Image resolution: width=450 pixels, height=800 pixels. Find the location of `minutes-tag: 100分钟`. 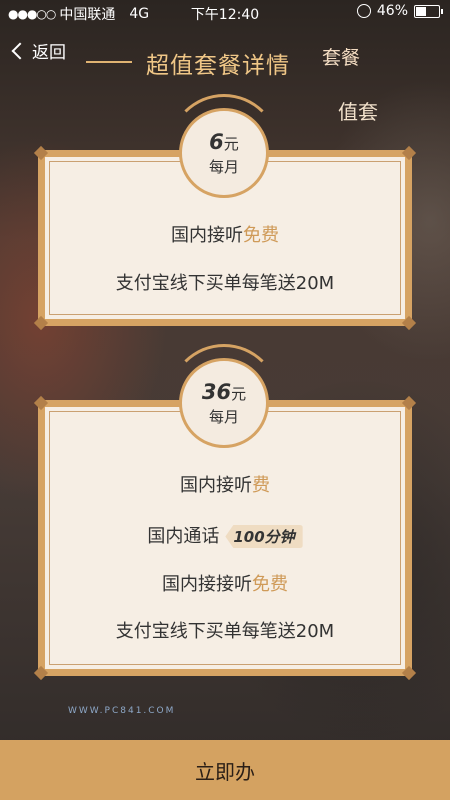

minutes-tag: 100分钟 is located at coordinates (264, 536).